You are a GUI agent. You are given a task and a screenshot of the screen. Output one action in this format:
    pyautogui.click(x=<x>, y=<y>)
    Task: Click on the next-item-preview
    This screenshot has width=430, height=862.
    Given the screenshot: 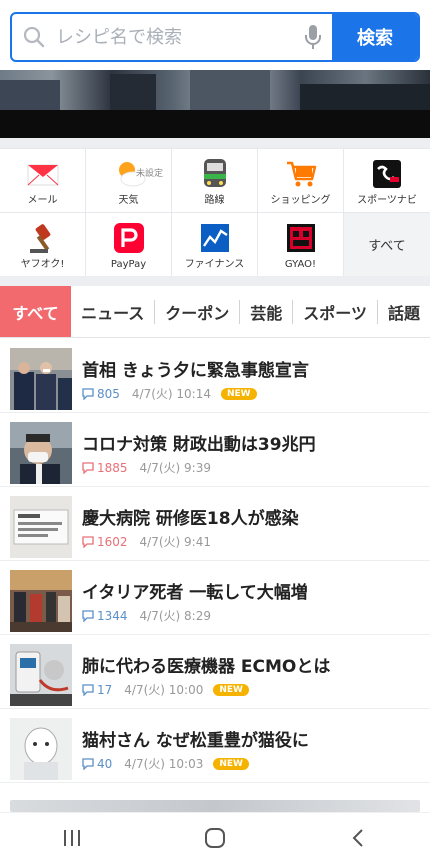 What is the action you would take?
    pyautogui.click(x=215, y=806)
    